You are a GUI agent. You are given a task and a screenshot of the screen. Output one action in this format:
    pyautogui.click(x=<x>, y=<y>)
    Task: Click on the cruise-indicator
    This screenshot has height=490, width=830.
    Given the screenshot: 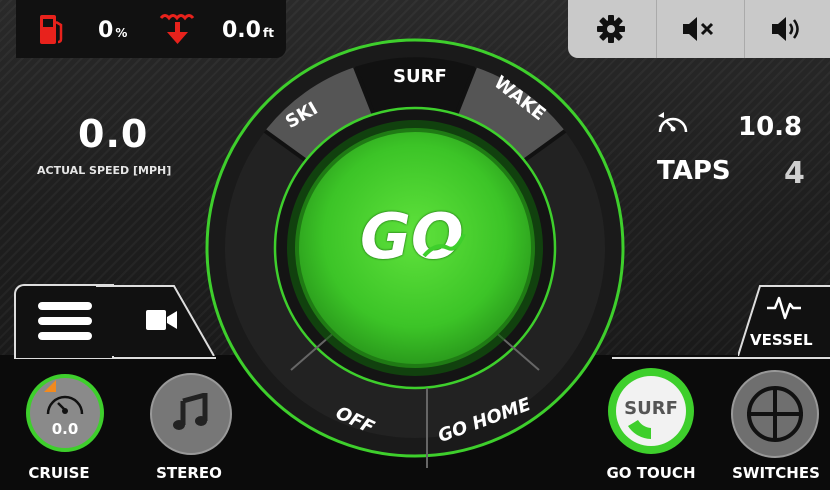 What is the action you would take?
    pyautogui.click(x=50, y=386)
    